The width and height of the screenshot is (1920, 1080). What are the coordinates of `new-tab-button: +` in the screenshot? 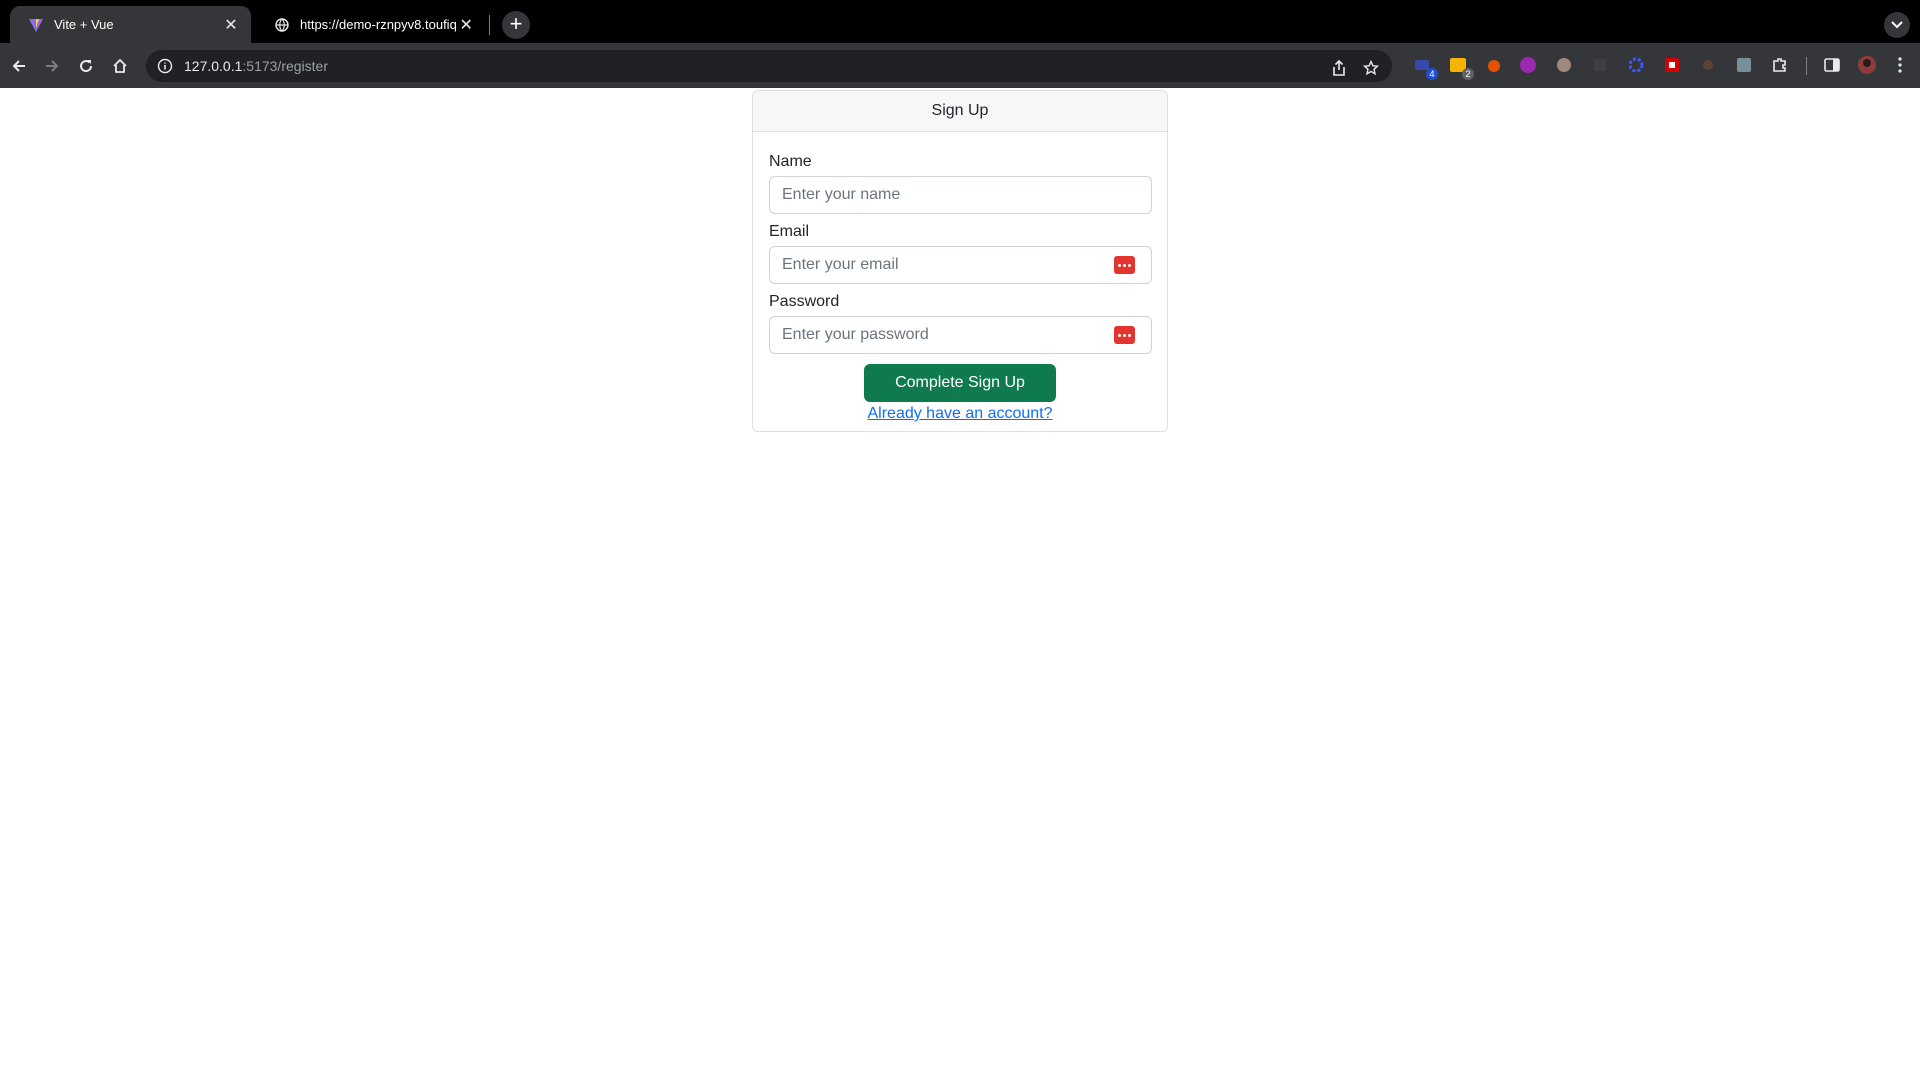 It's located at (516, 25).